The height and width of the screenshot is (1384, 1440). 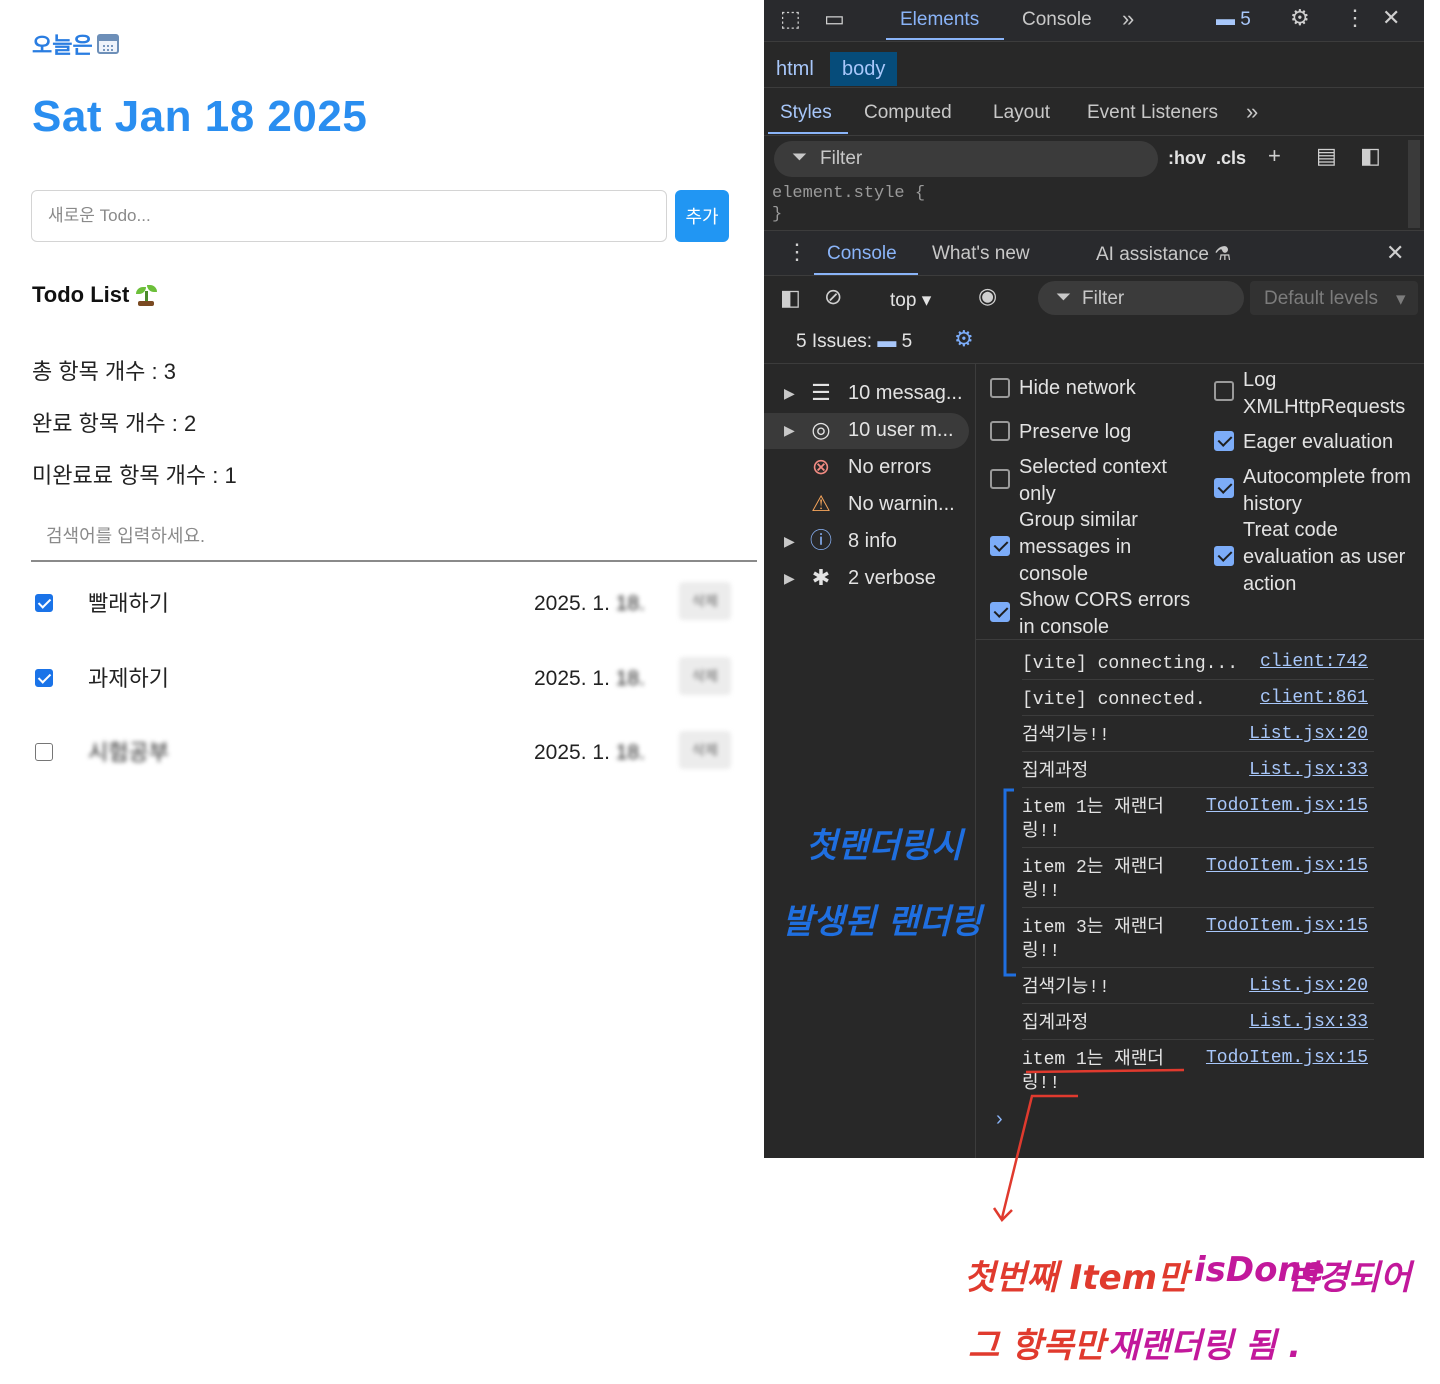 What do you see at coordinates (866, 468) in the screenshot?
I see `sidebar-item-errors: ⊗ No errors` at bounding box center [866, 468].